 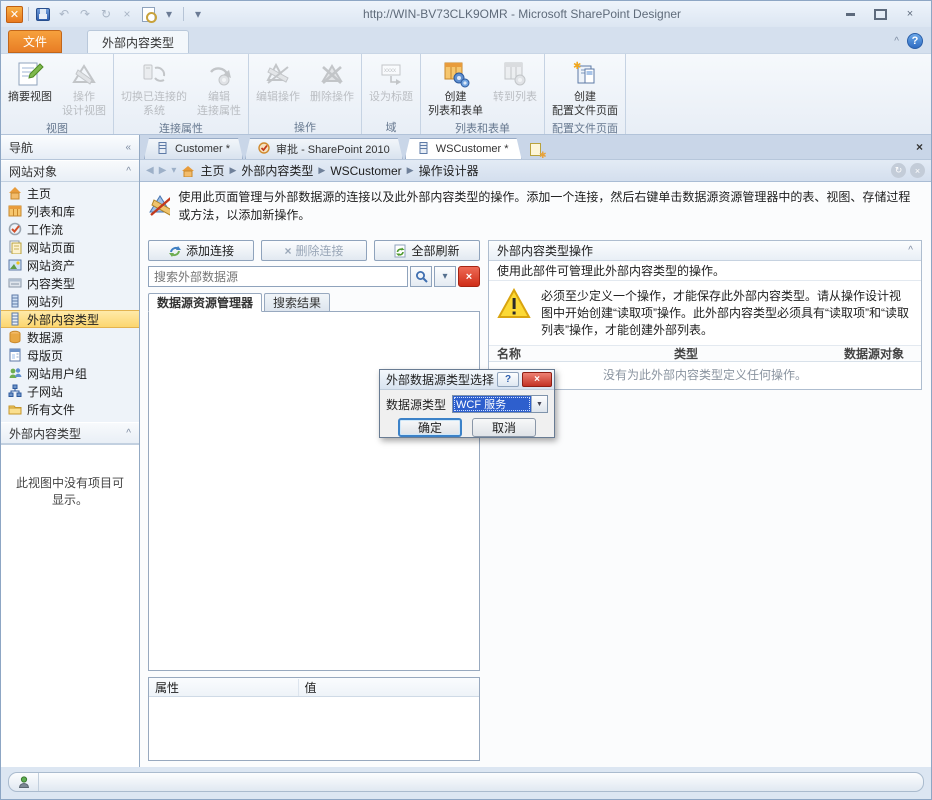 I want to click on dialog-title-bar: 外部数据源类型选择 ? ×, so click(x=467, y=380).